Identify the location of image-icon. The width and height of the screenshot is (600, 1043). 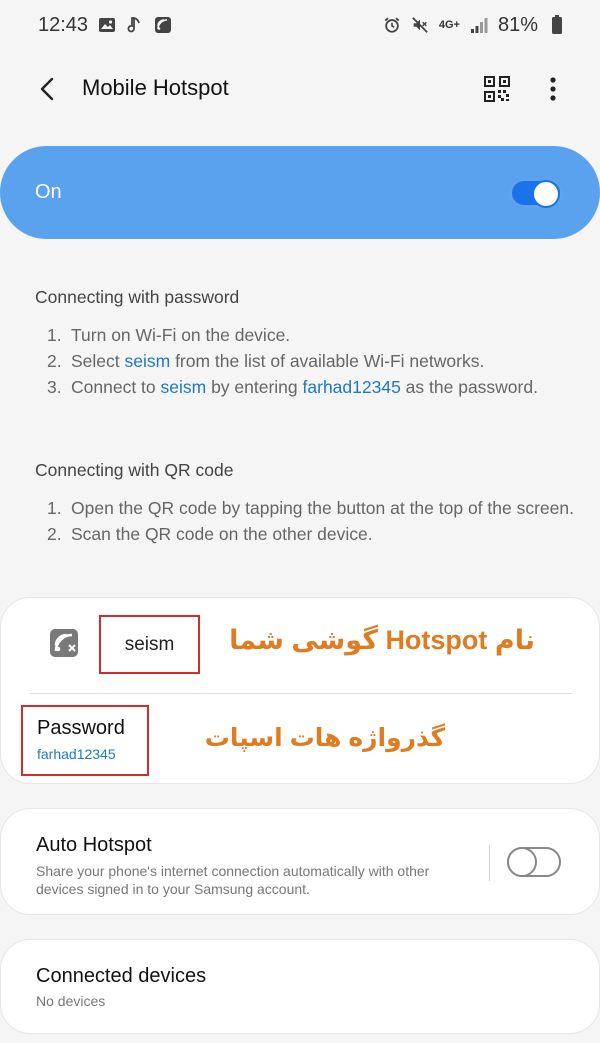
(107, 25).